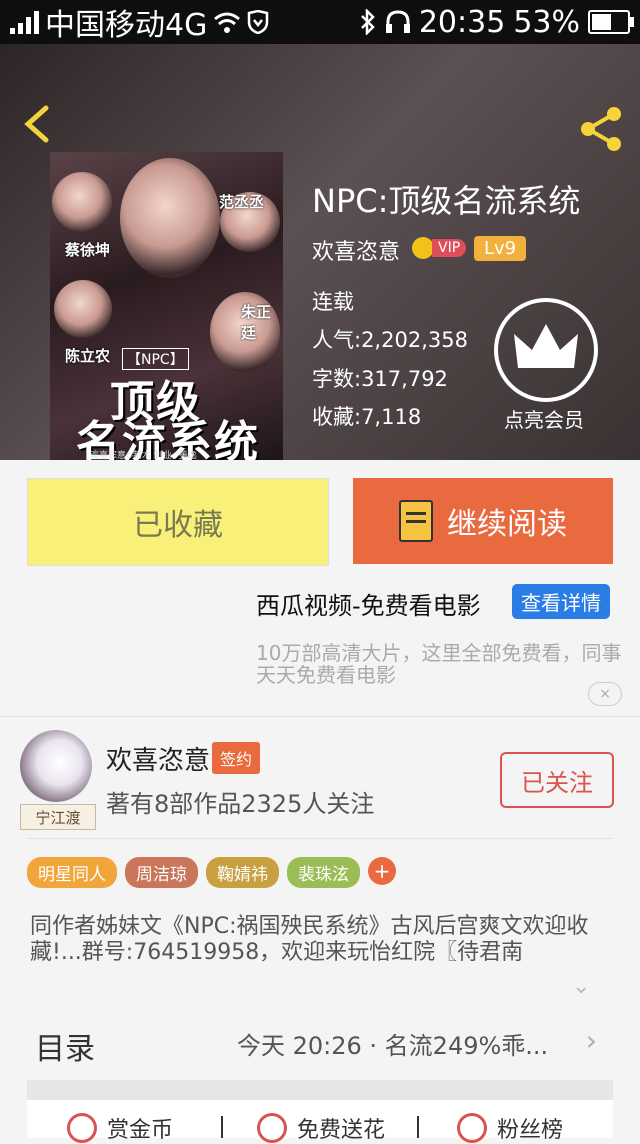 This screenshot has width=640, height=1144. I want to click on headphones-icon, so click(397, 21).